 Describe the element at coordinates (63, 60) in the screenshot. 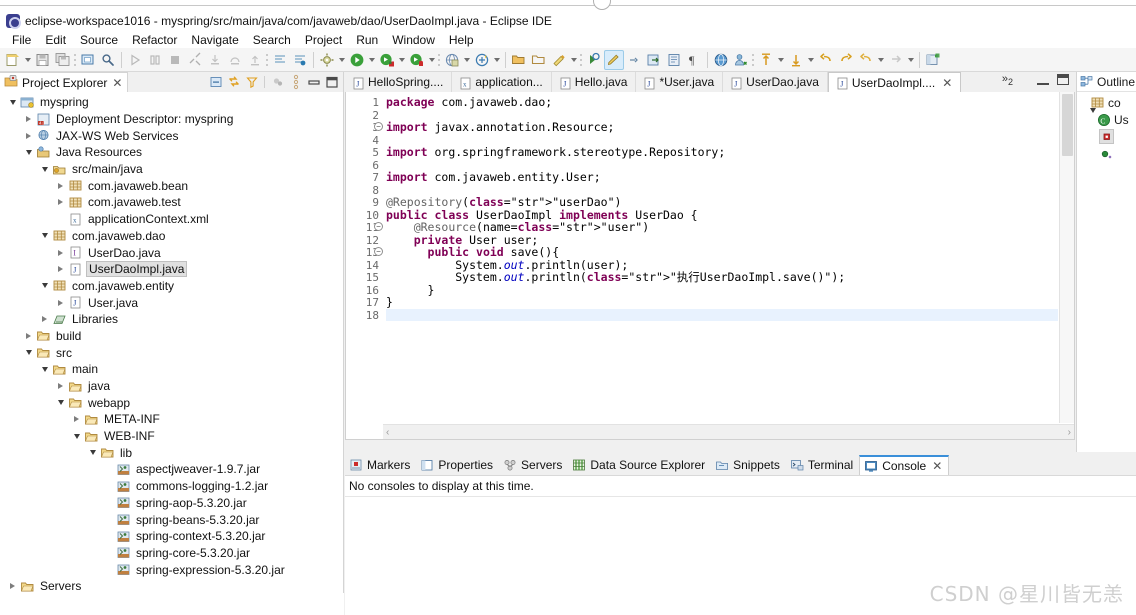

I see `save-all-icon` at that location.